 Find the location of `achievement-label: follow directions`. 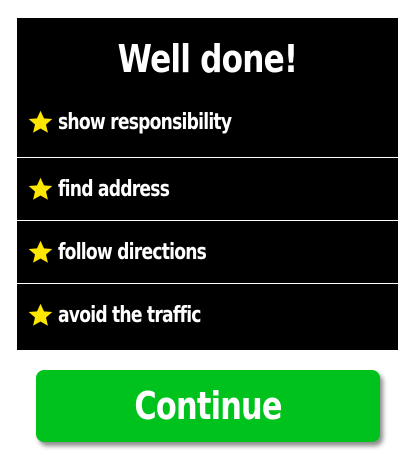

achievement-label: follow directions is located at coordinates (132, 252).